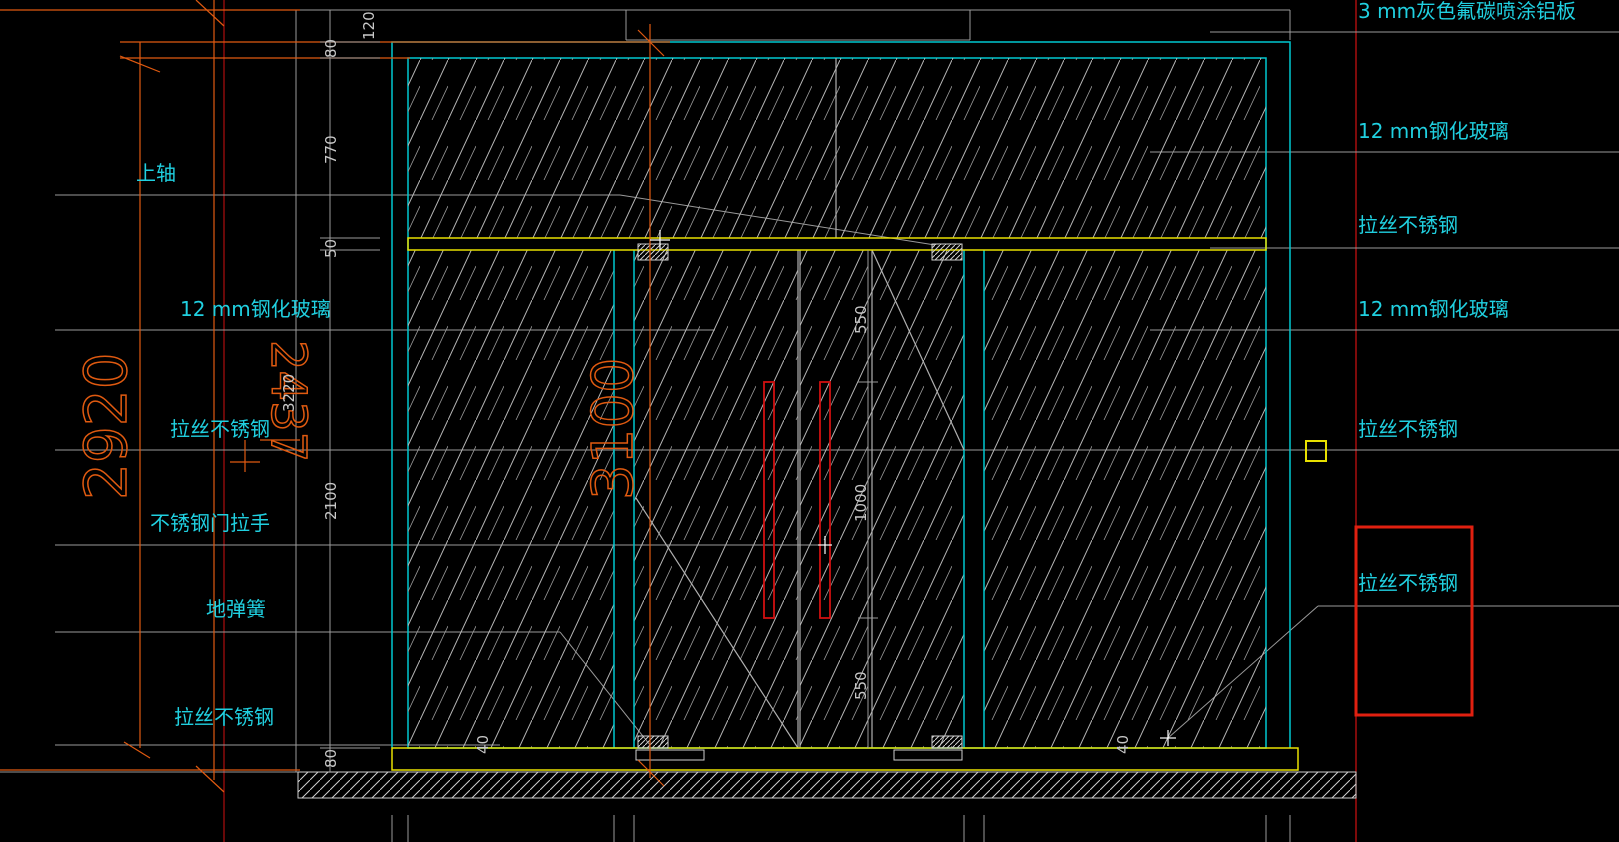 The image size is (1619, 842). I want to click on dim-3100: 3100, so click(613, 428).